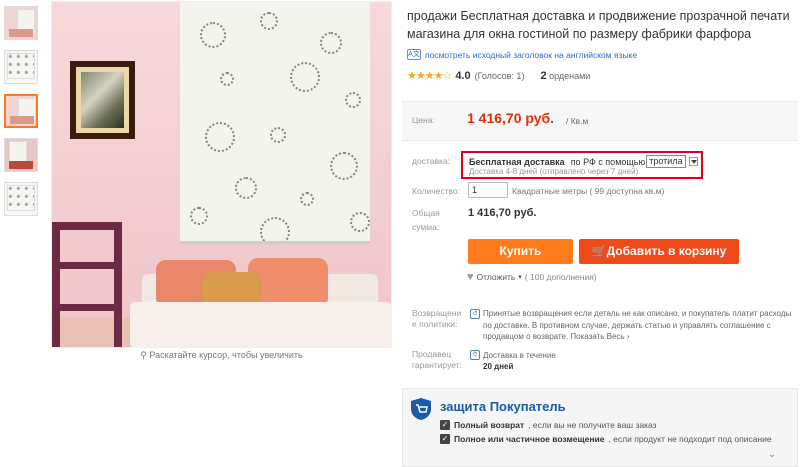 This screenshot has width=800, height=467. Describe the element at coordinates (436, 191) in the screenshot. I see `quantity-label: Количество:` at that location.